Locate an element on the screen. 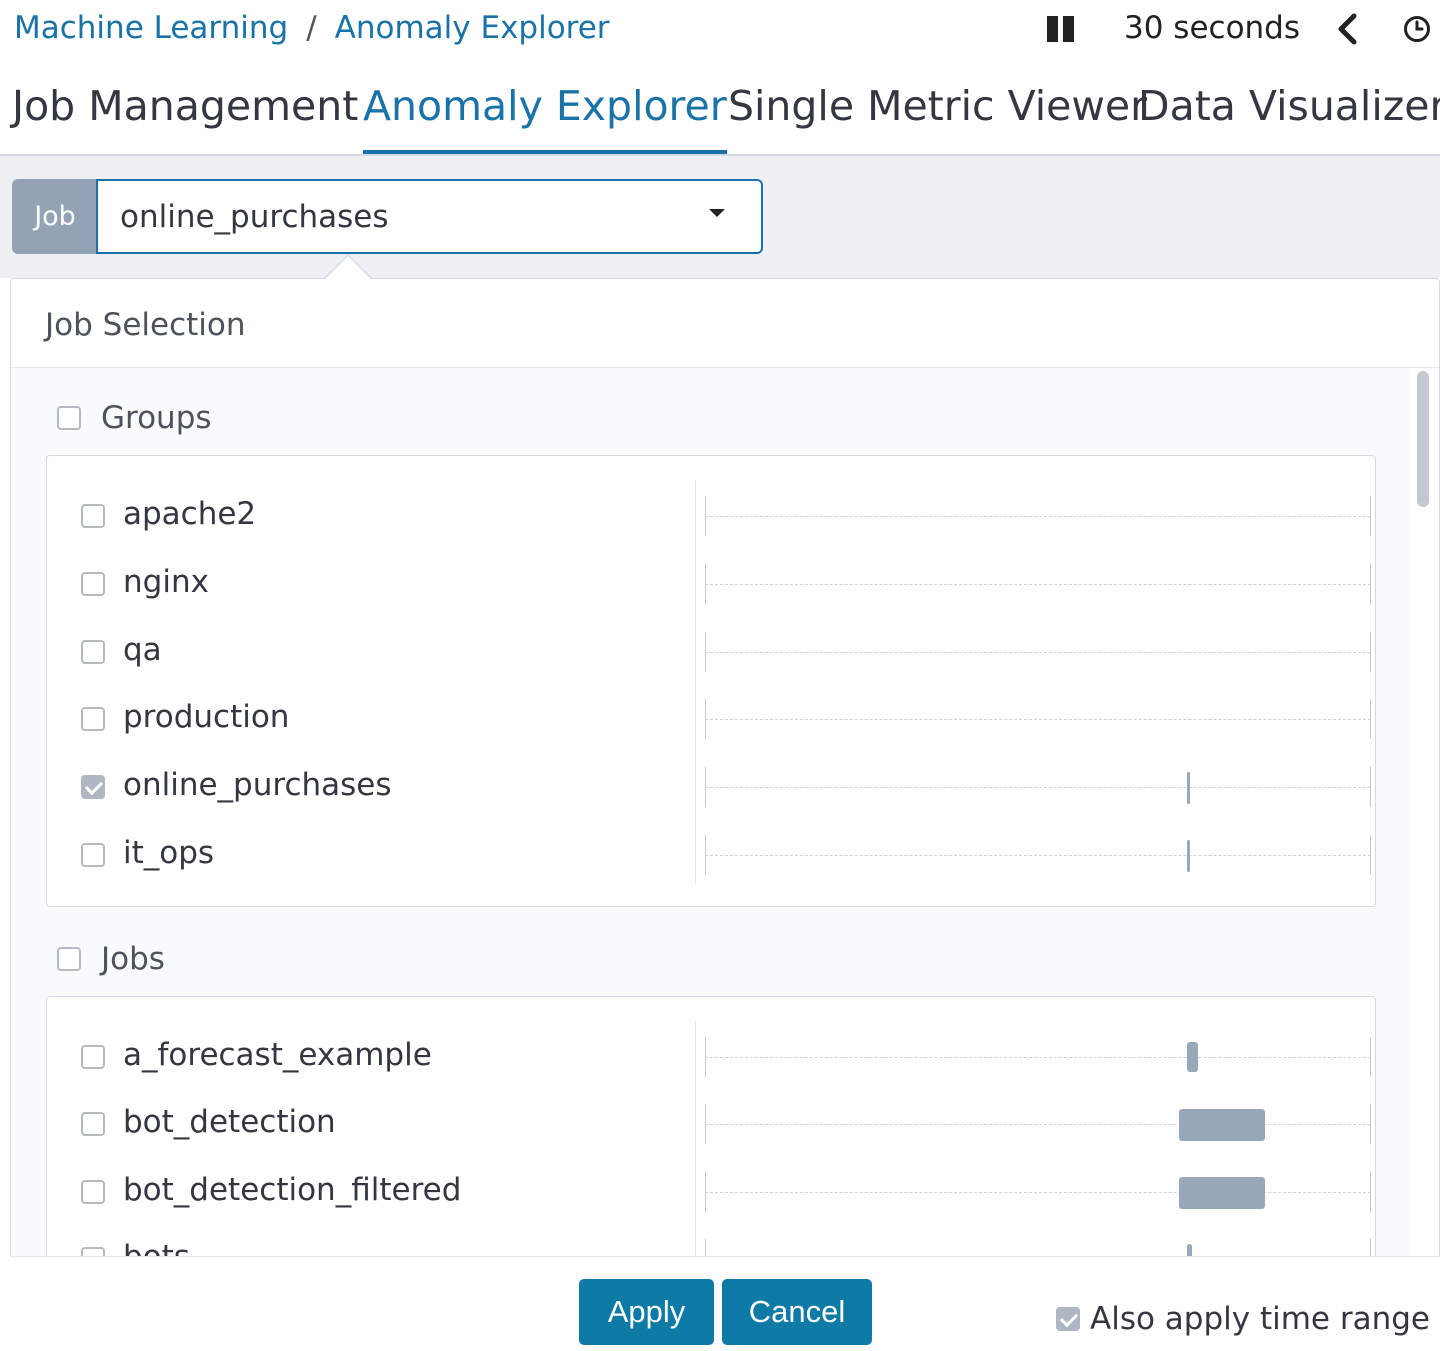 The height and width of the screenshot is (1351, 1440). list-item: bot_detection_filtered is located at coordinates (712, 1192).